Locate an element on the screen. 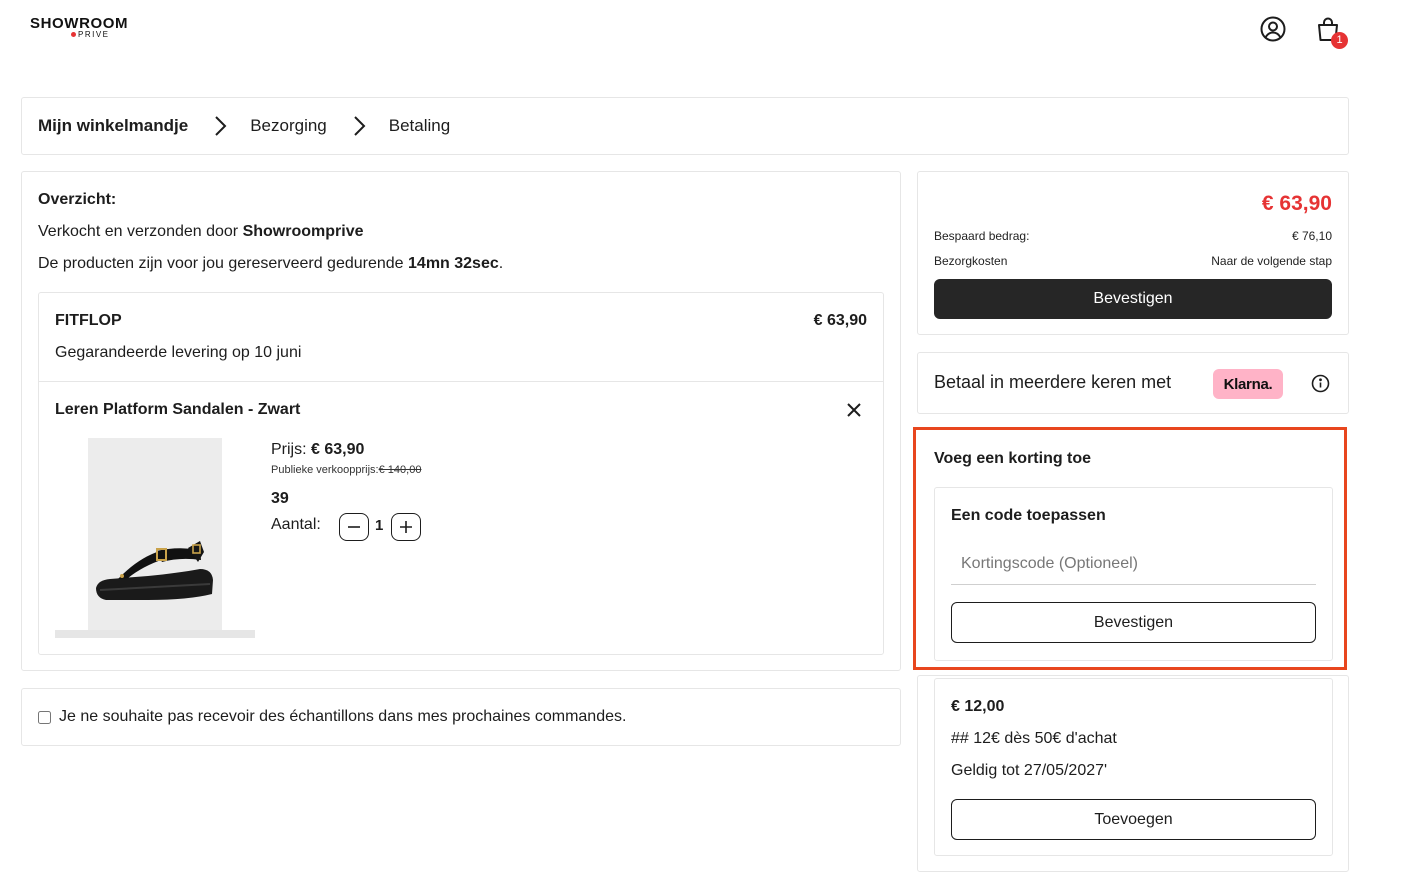 The height and width of the screenshot is (876, 1403). showroomprive-logo: SHOWROOM PRIVE is located at coordinates (81, 28).